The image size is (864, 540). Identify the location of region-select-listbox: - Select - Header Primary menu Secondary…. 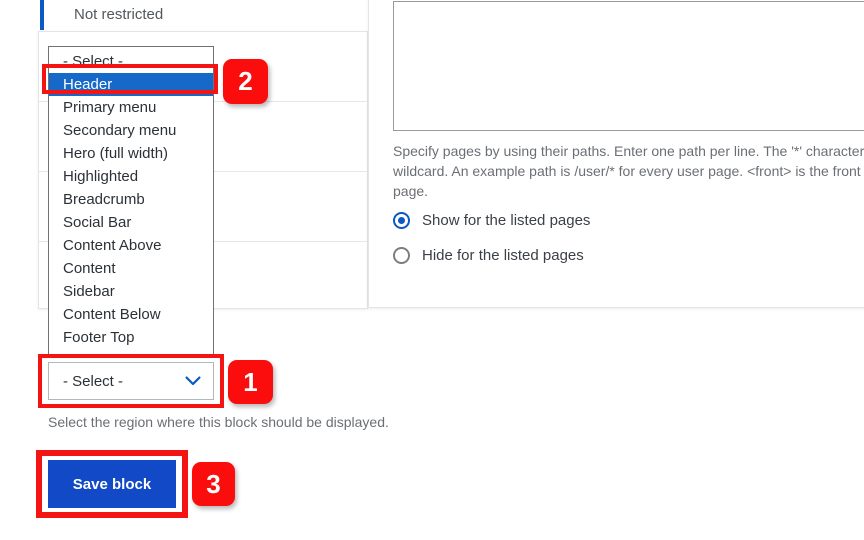
(131, 201).